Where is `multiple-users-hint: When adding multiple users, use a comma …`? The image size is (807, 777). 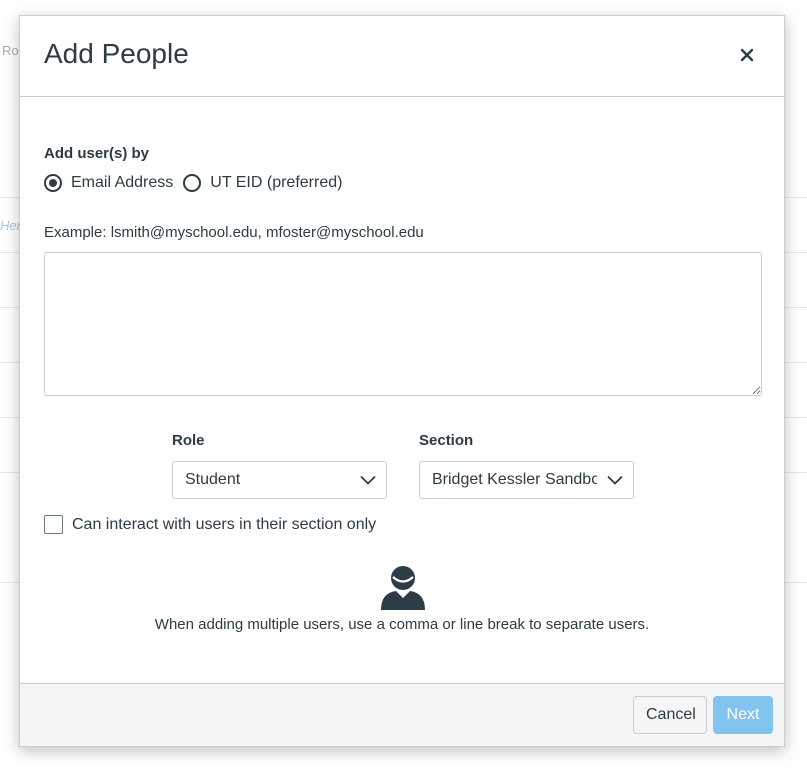 multiple-users-hint: When adding multiple users, use a comma … is located at coordinates (402, 624).